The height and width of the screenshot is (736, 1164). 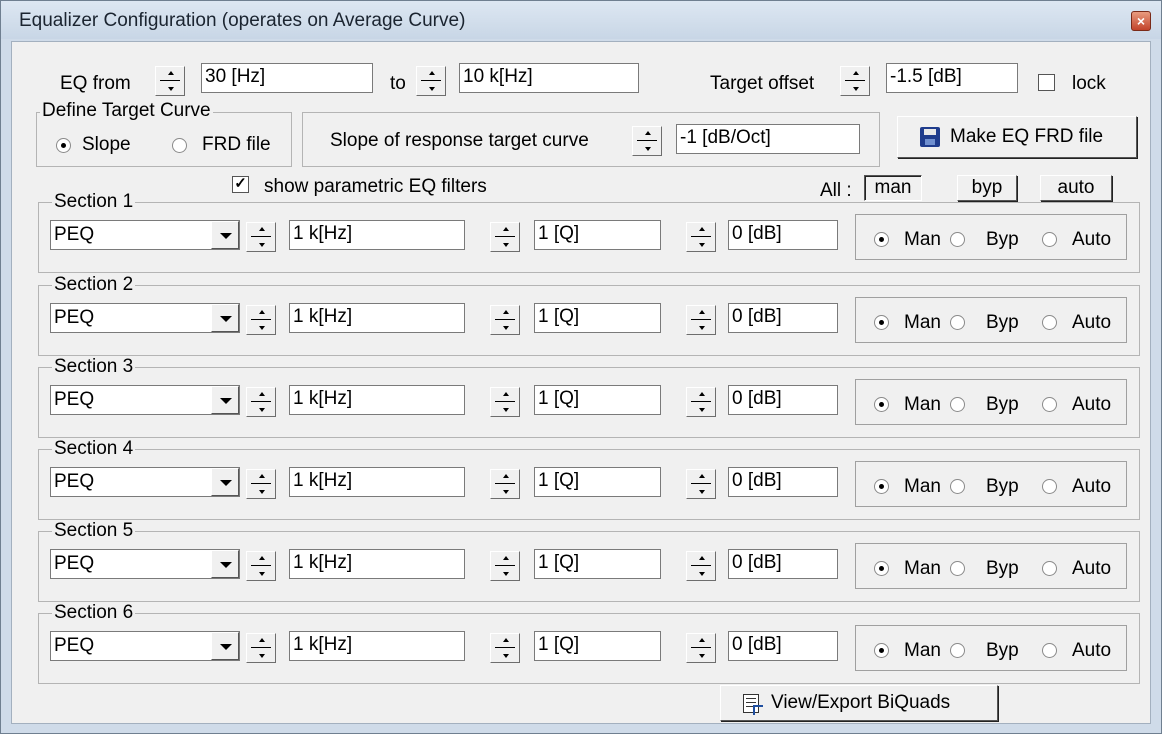 I want to click on section-2-man-radio, so click(x=881, y=322).